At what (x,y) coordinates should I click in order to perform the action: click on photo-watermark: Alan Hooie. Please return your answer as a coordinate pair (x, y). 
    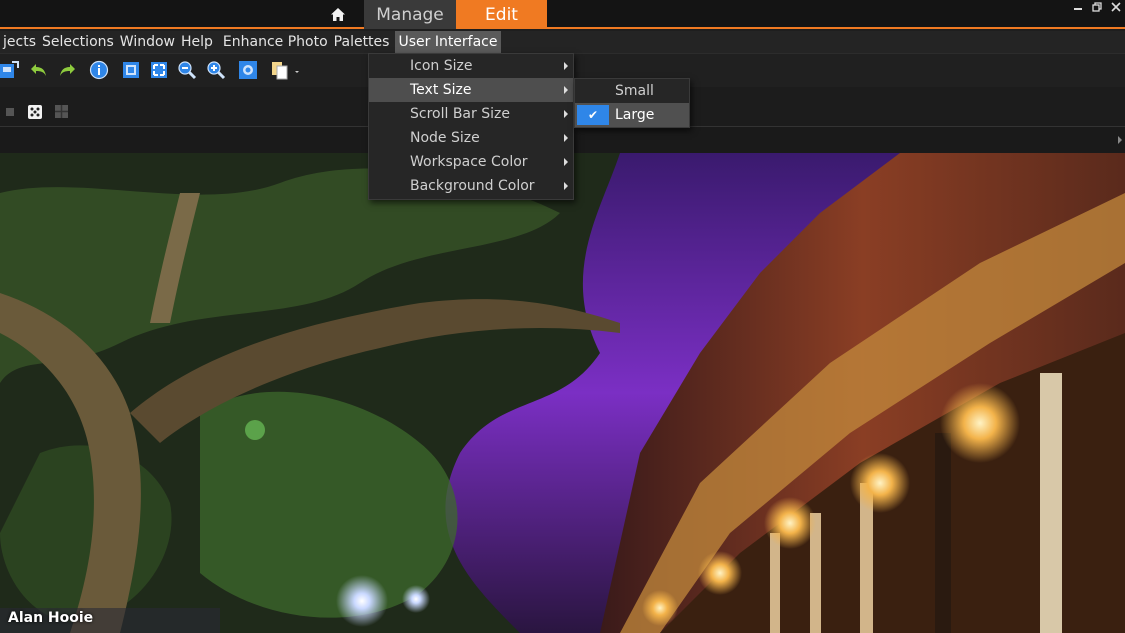
    Looking at the image, I should click on (51, 618).